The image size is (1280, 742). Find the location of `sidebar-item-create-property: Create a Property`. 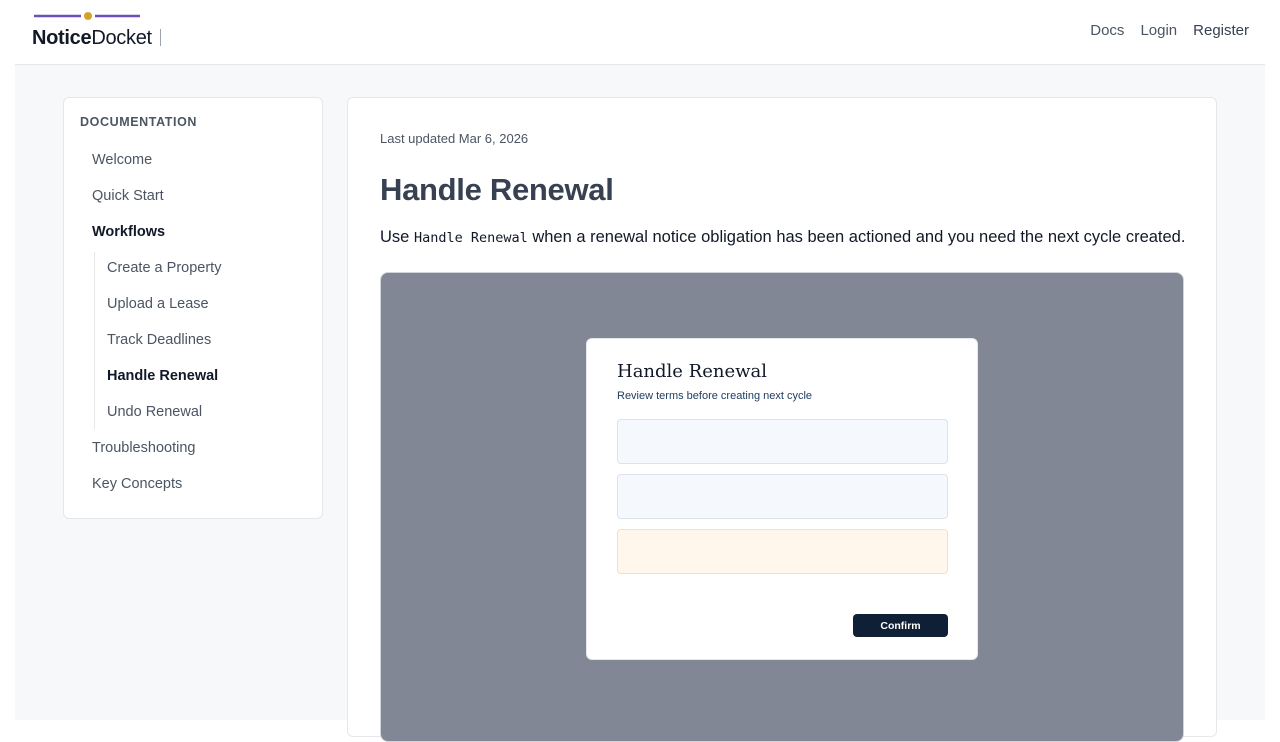

sidebar-item-create-property: Create a Property is located at coordinates (164, 268).